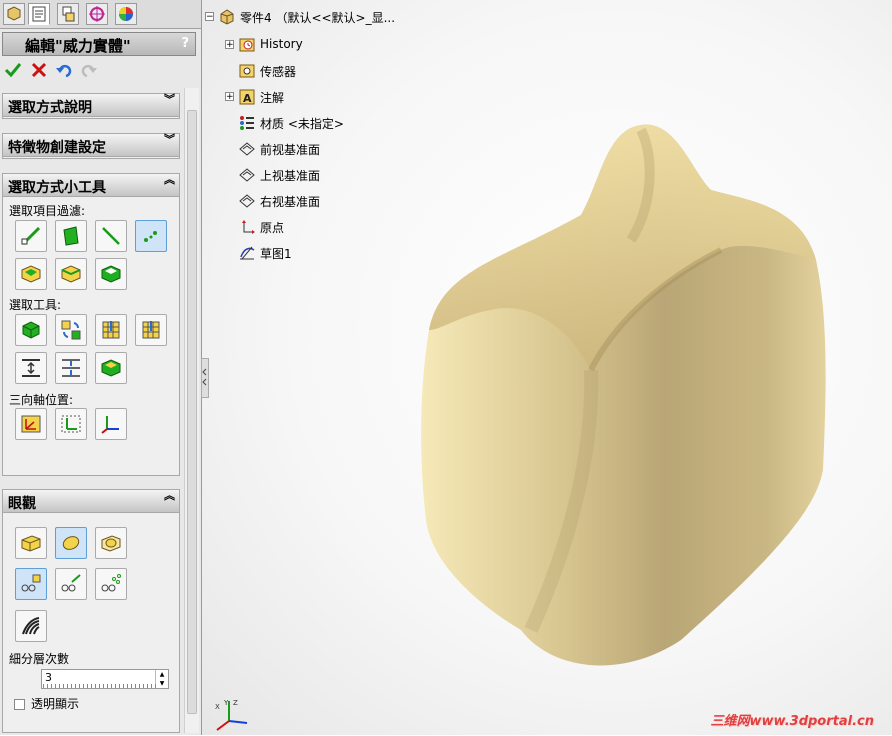 The width and height of the screenshot is (892, 736). I want to click on panel-tabs, so click(100, 14).